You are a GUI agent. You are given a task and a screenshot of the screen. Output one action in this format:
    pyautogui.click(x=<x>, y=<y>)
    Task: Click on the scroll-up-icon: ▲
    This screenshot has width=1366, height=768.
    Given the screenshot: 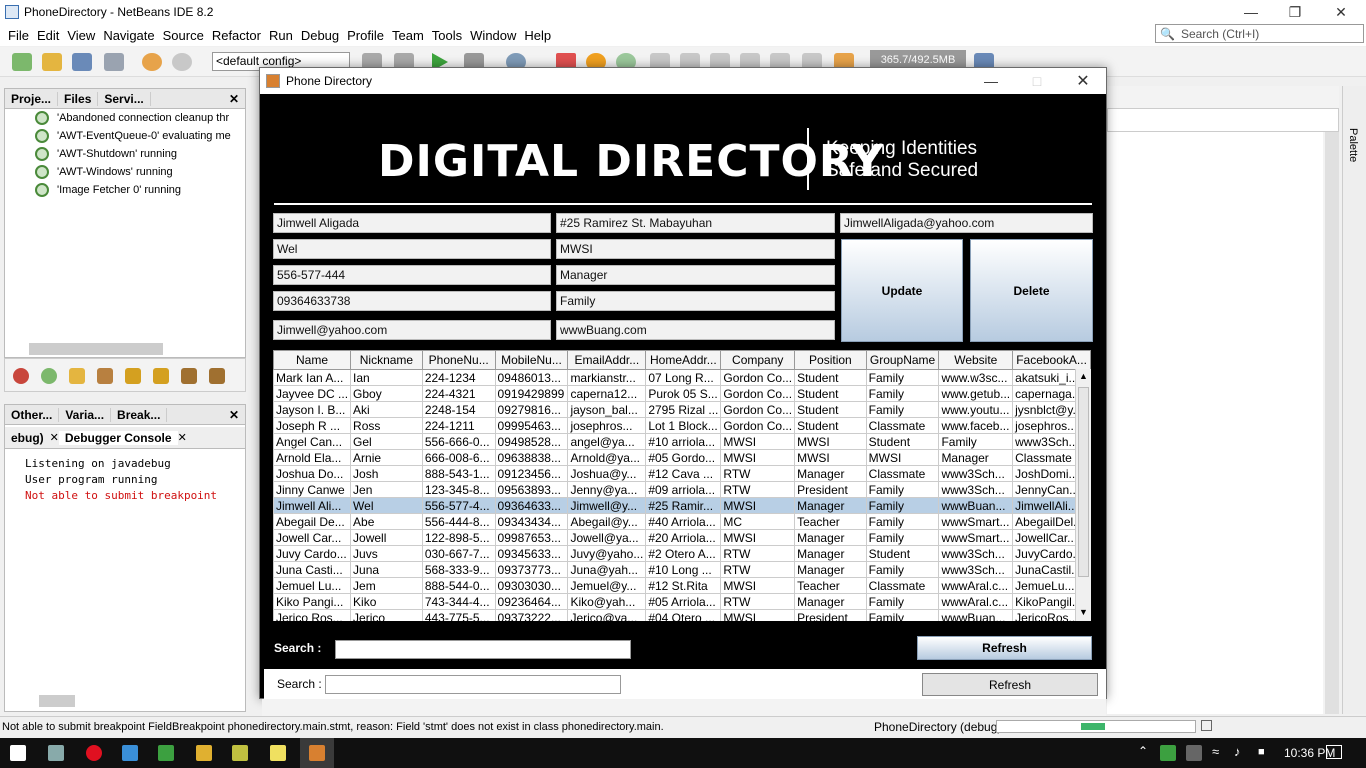 What is the action you would take?
    pyautogui.click(x=1083, y=376)
    